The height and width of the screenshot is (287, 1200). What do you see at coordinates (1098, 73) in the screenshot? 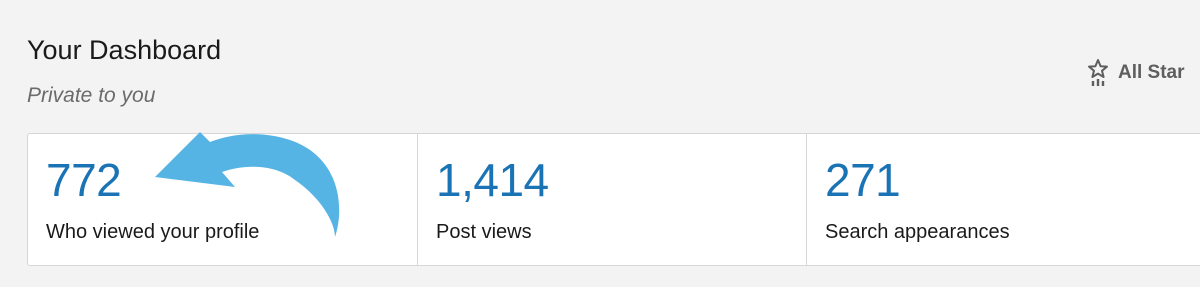
I see `all-star-icon` at bounding box center [1098, 73].